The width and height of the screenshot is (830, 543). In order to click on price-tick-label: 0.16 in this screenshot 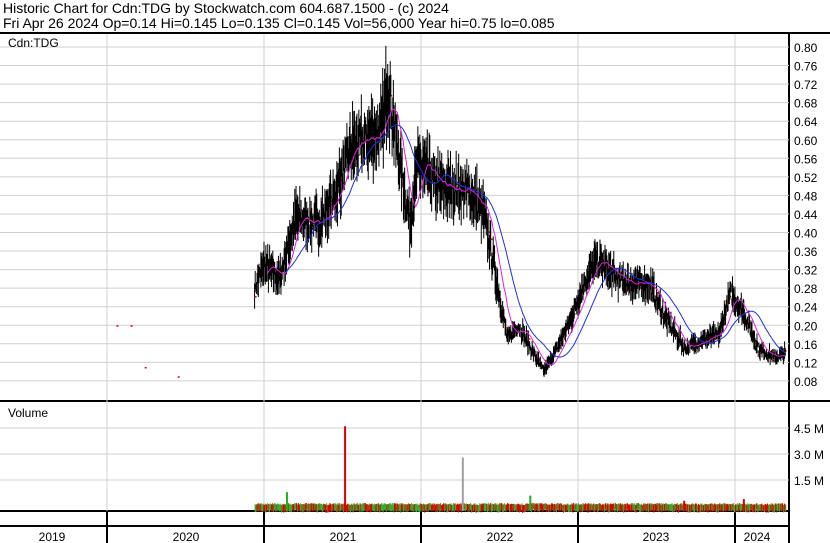, I will do `click(806, 345)`.